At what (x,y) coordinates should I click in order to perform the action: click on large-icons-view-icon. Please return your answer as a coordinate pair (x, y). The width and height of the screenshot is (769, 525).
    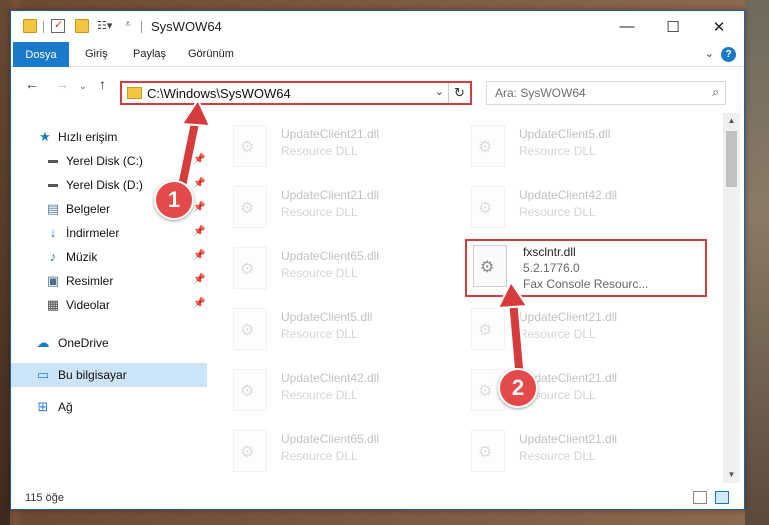
    Looking at the image, I should click on (722, 497).